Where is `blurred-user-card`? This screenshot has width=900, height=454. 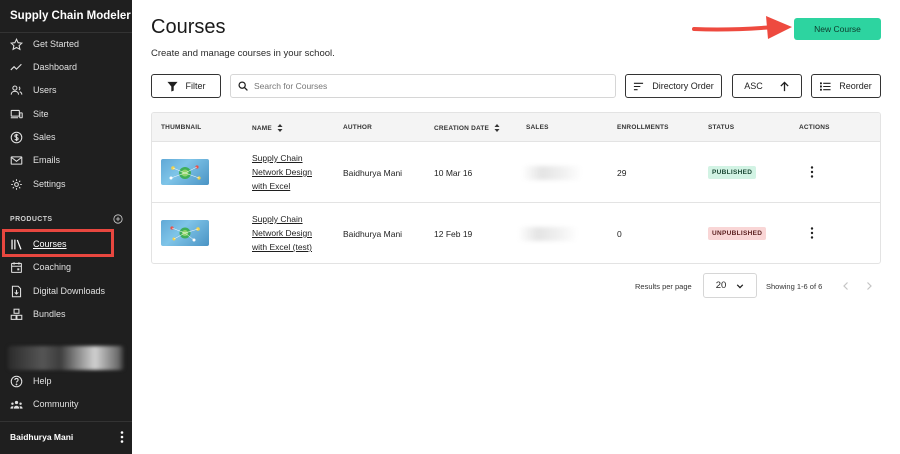
blurred-user-card is located at coordinates (66, 358).